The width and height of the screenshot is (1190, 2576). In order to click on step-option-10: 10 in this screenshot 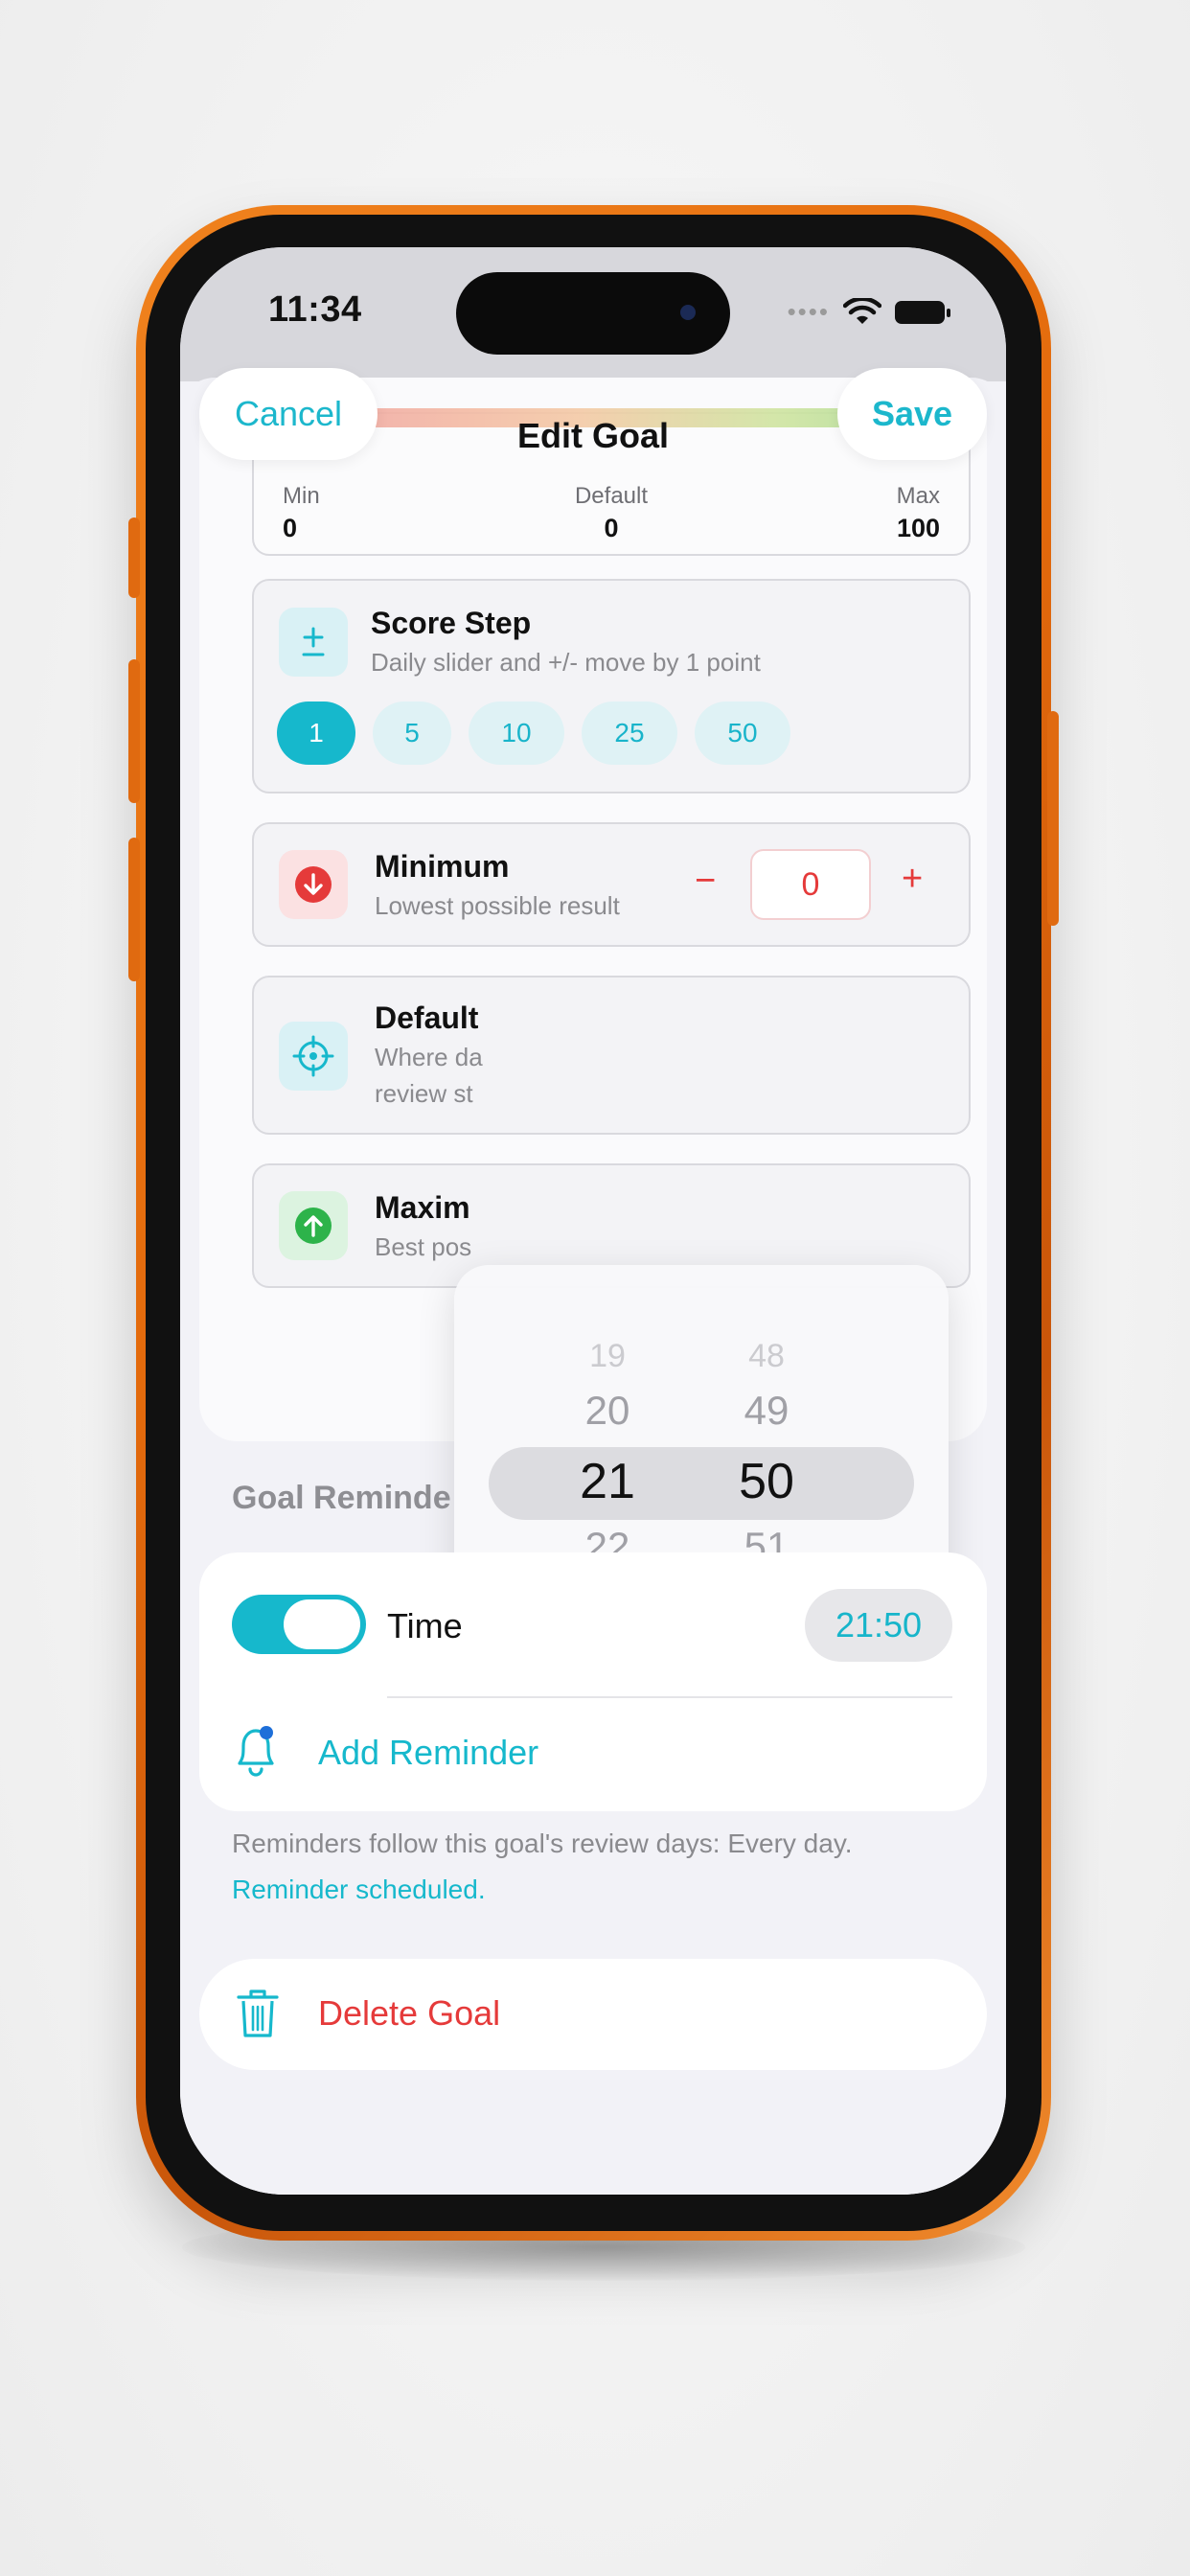, I will do `click(516, 734)`.